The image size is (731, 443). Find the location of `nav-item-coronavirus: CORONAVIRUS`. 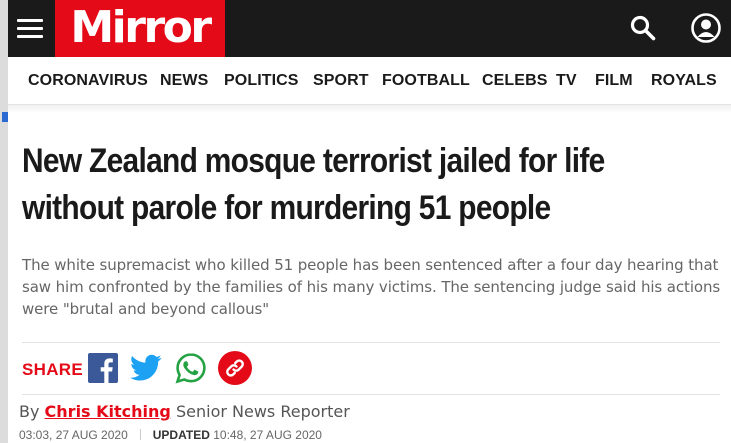

nav-item-coronavirus: CORONAVIRUS is located at coordinates (88, 81).